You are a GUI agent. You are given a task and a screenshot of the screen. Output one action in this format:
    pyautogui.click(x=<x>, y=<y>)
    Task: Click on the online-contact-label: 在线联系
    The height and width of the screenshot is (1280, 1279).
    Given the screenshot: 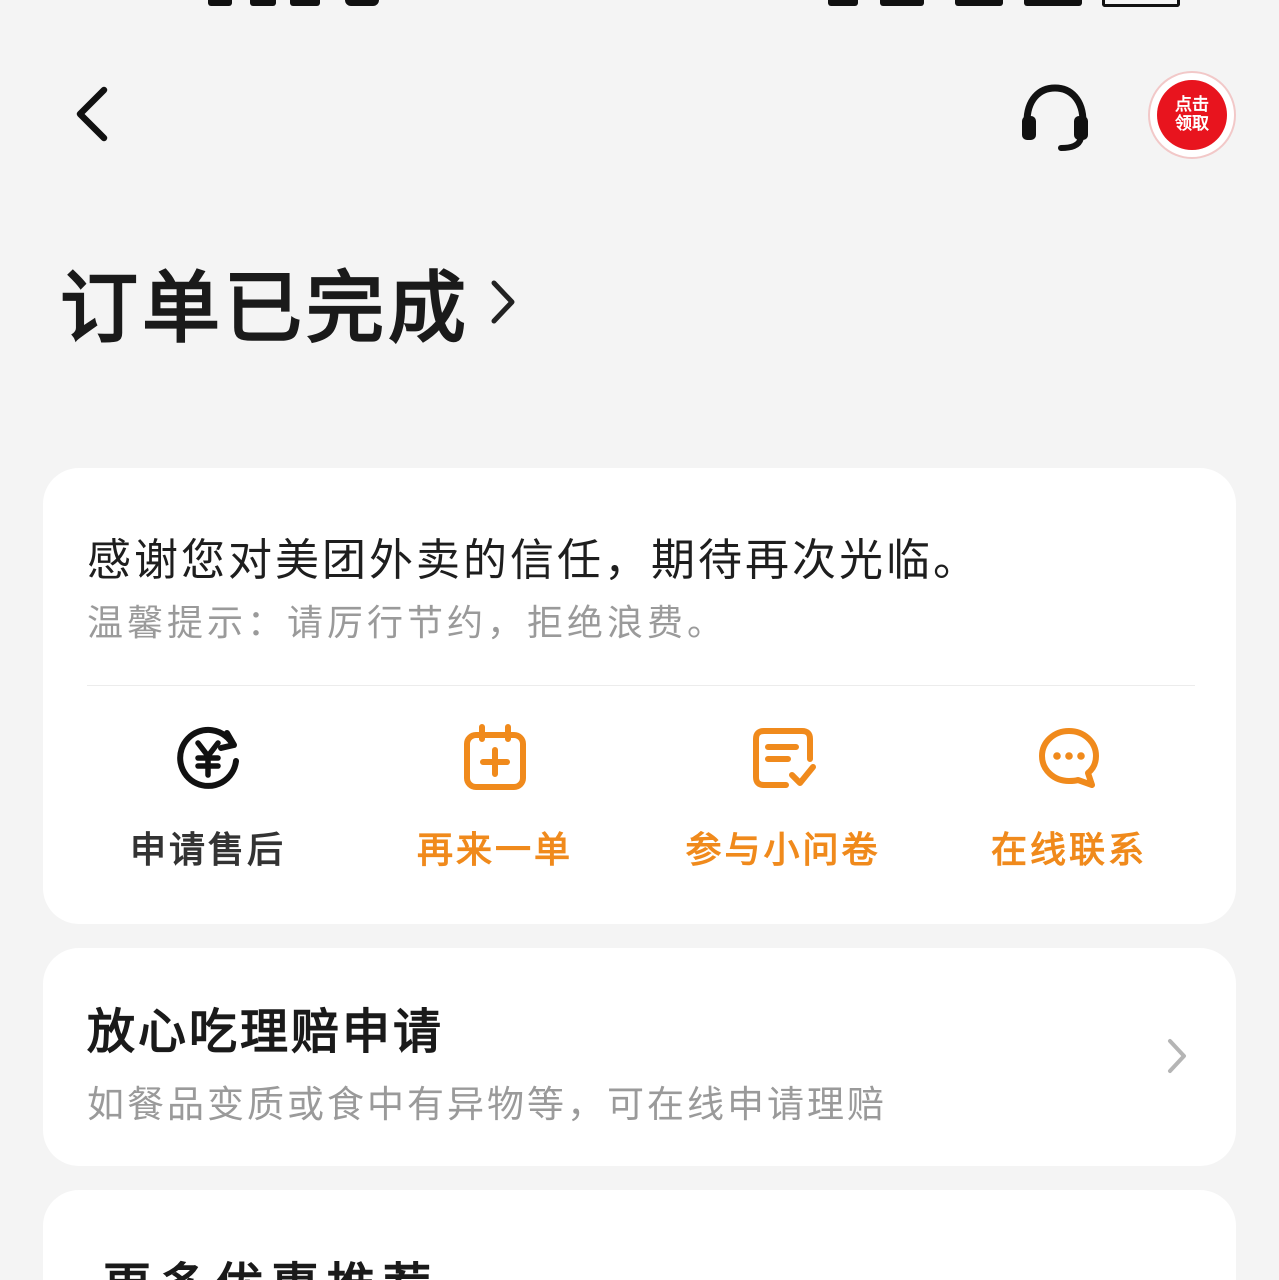 What is the action you would take?
    pyautogui.click(x=1068, y=850)
    